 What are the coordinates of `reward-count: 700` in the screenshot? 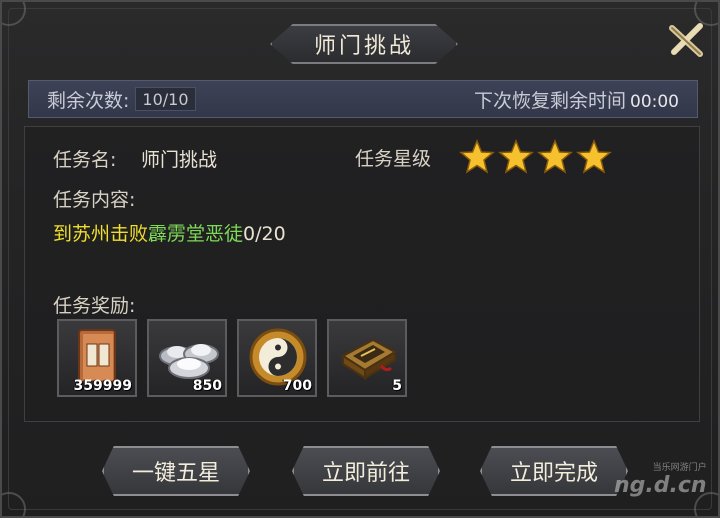 It's located at (297, 386).